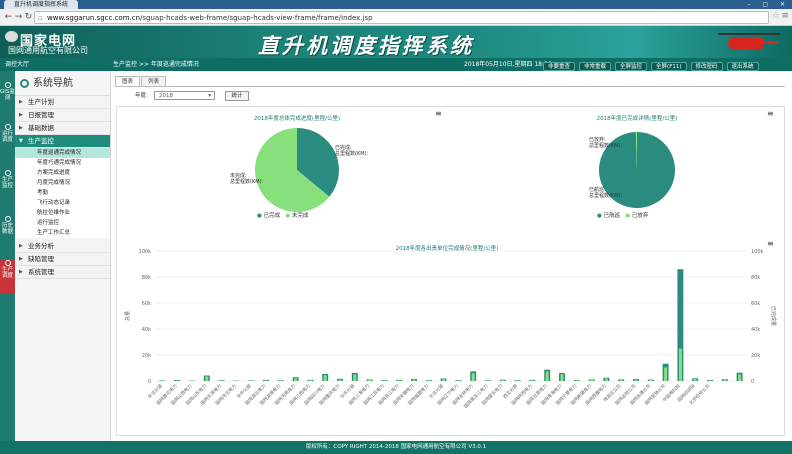 Image resolution: width=792 pixels, height=454 pixels. I want to click on legend-label-done: 已完成, so click(272, 216).